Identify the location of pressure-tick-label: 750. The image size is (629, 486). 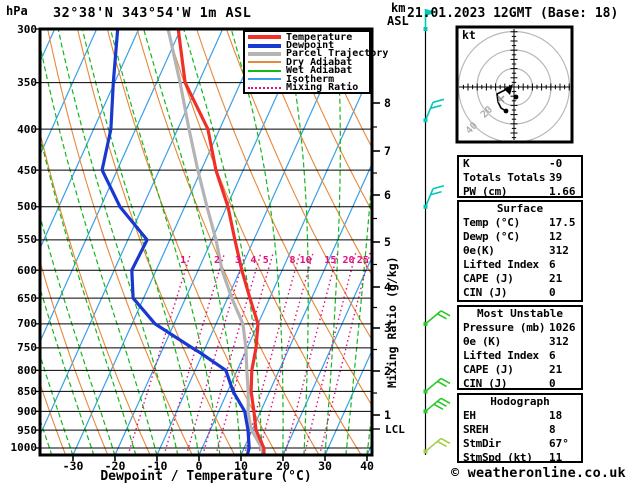
(27, 348).